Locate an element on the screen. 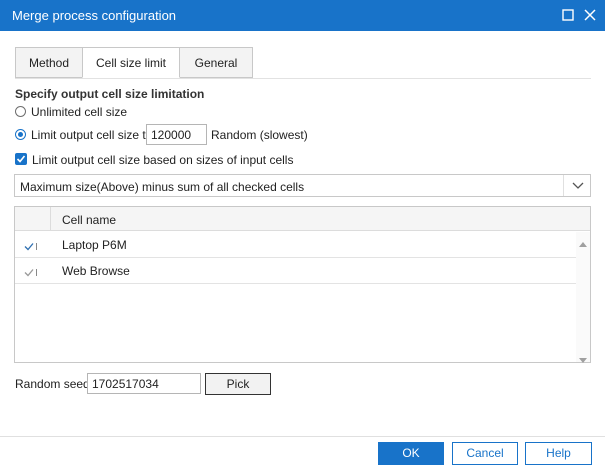  scroll-up-icon is located at coordinates (583, 243).